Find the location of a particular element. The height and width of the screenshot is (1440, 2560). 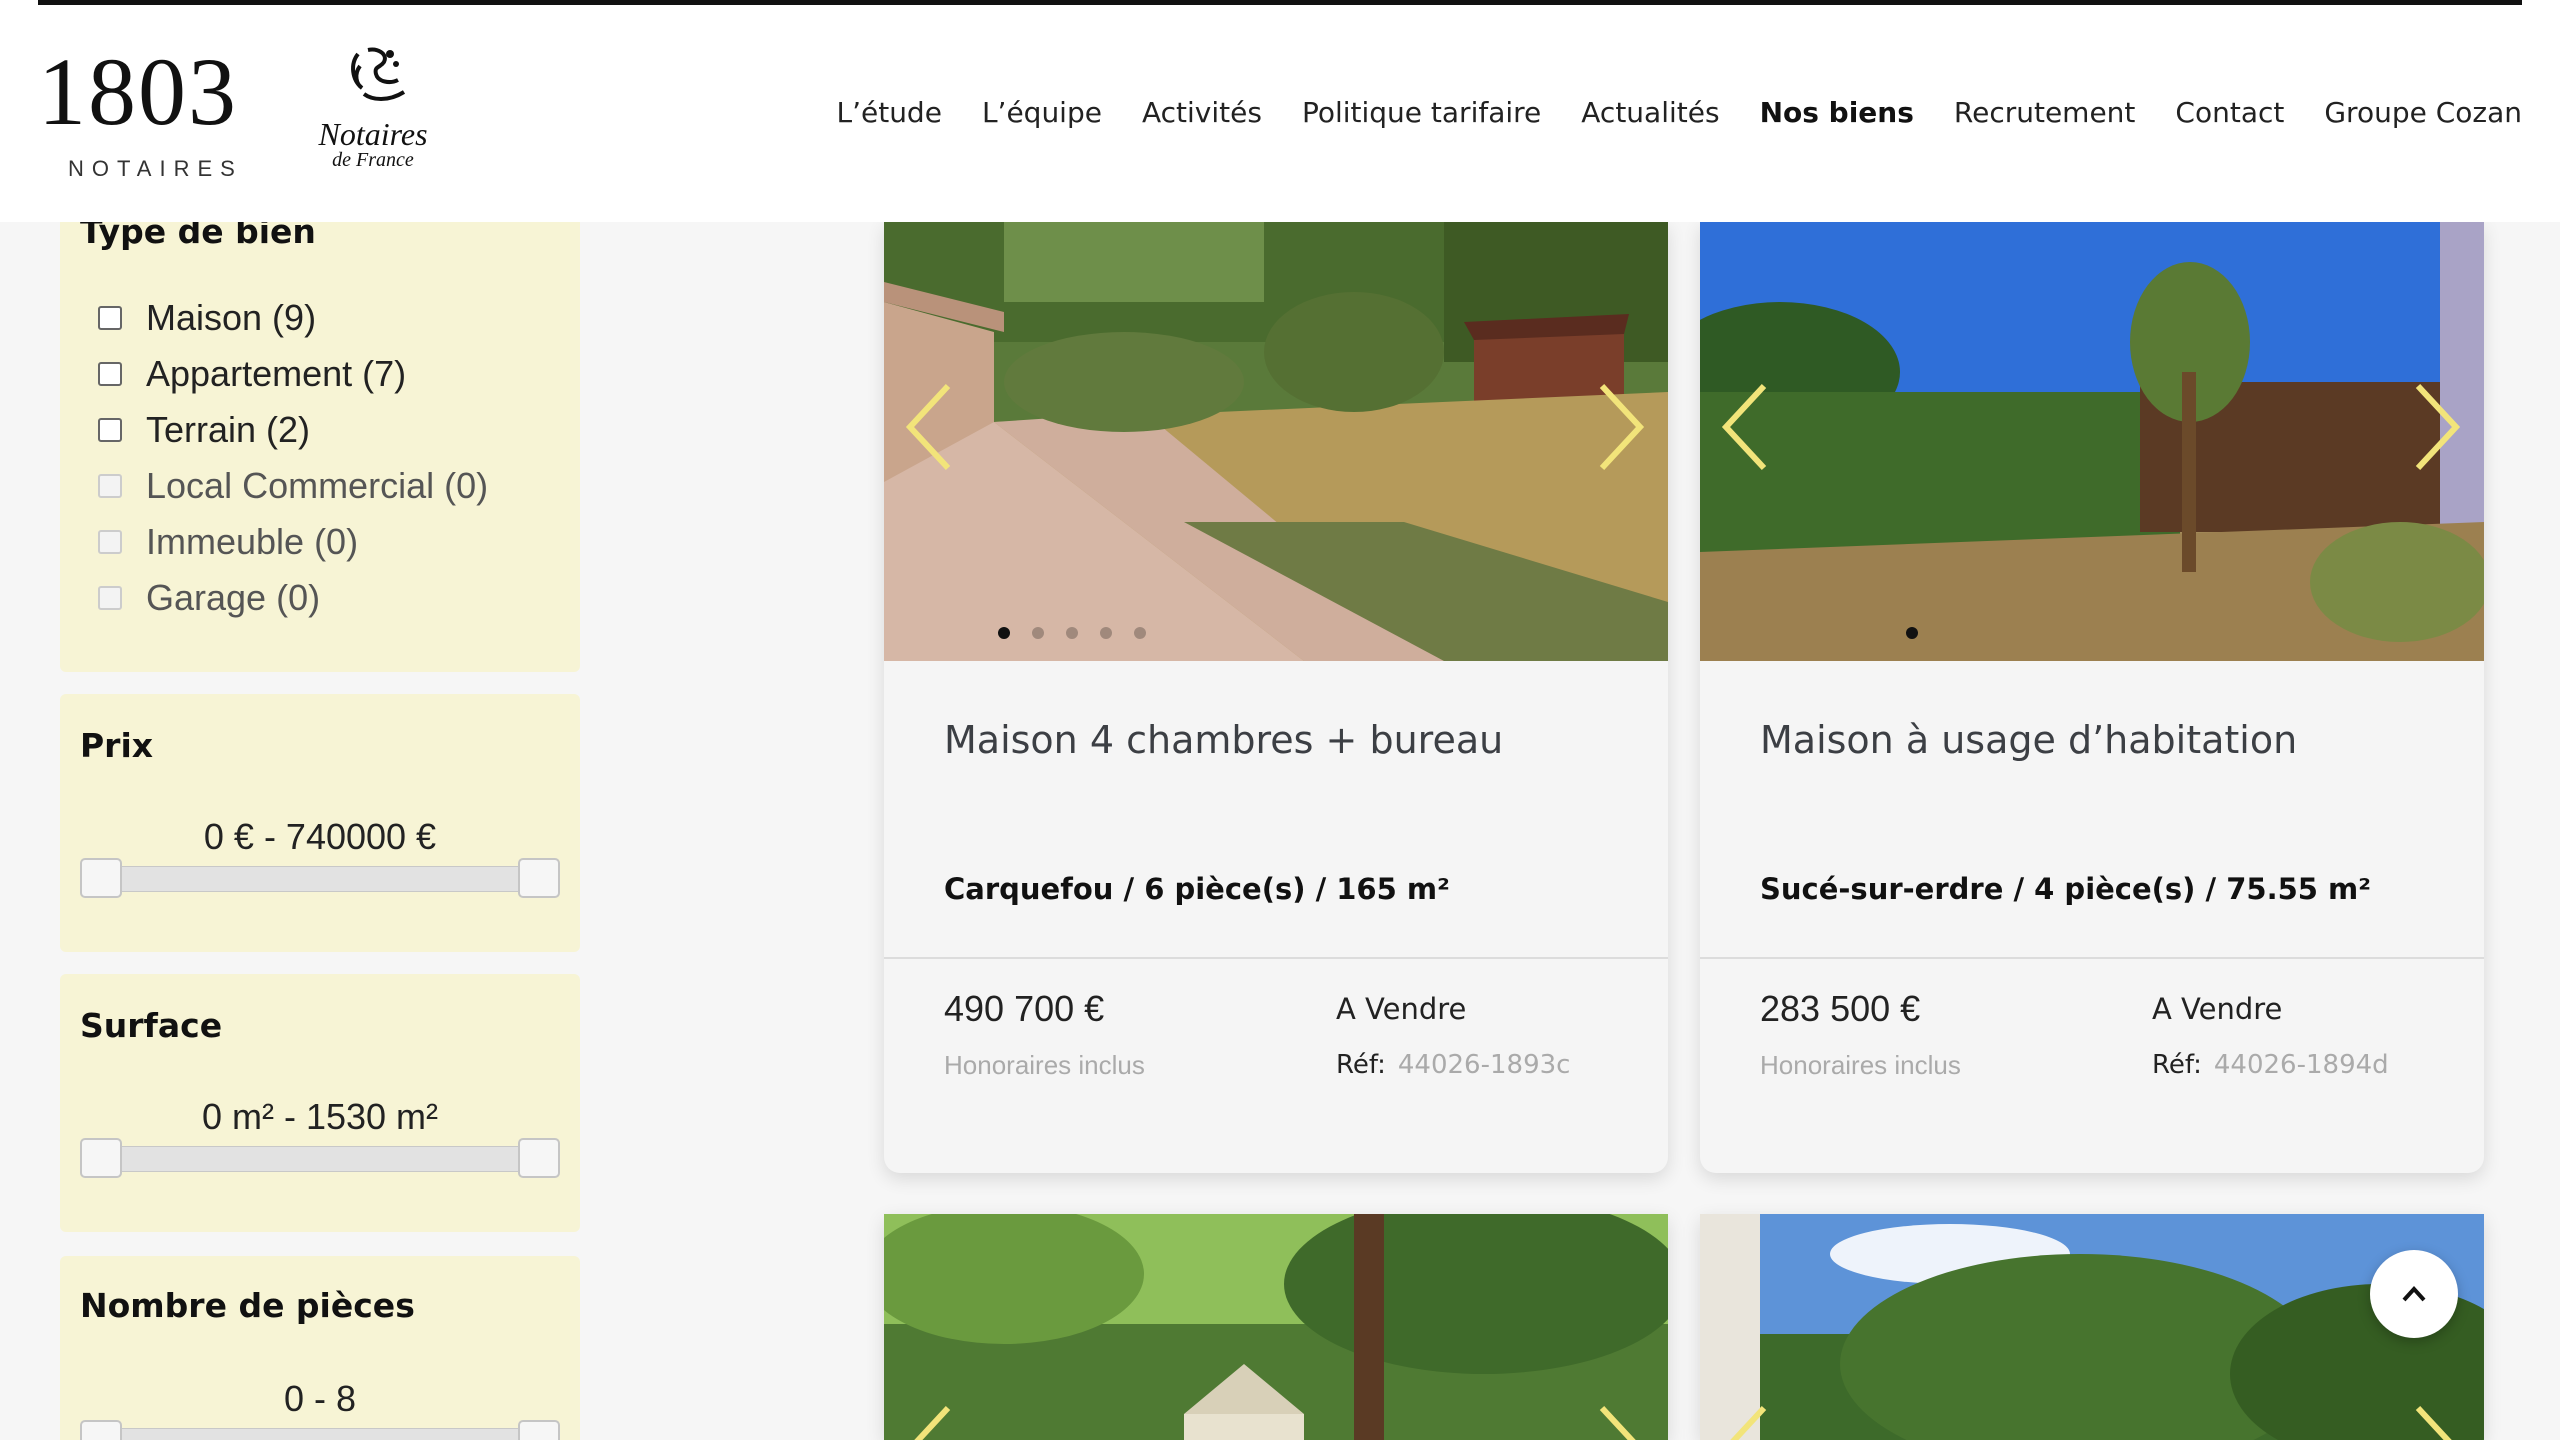

forest-house-photo is located at coordinates (1276, 1327).